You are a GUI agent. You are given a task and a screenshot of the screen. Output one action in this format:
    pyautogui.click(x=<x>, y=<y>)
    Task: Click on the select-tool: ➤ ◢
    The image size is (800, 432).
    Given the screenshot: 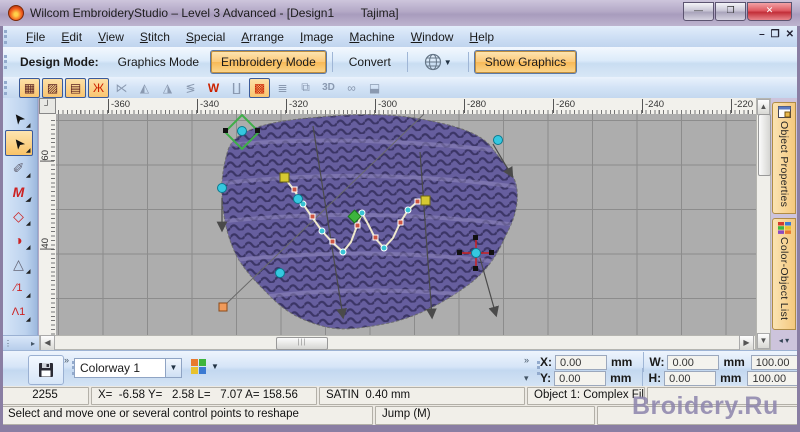 What is the action you would take?
    pyautogui.click(x=19, y=118)
    